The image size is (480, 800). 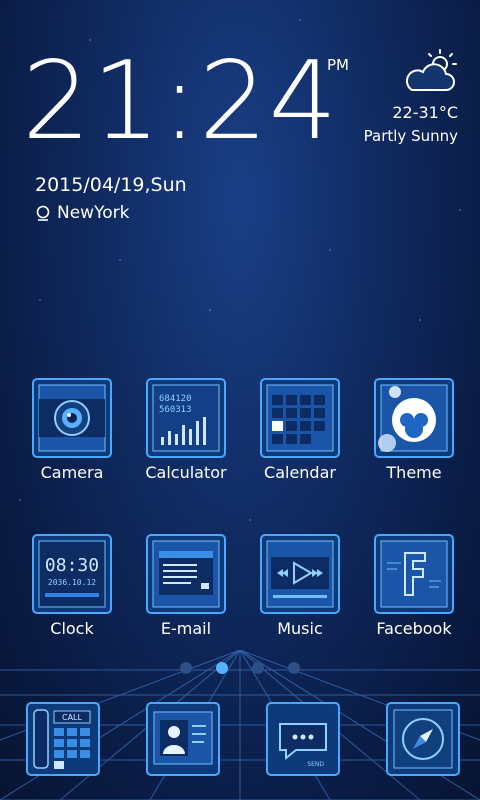 What do you see at coordinates (410, 136) in the screenshot?
I see `weather-condition: Partly Sunny` at bounding box center [410, 136].